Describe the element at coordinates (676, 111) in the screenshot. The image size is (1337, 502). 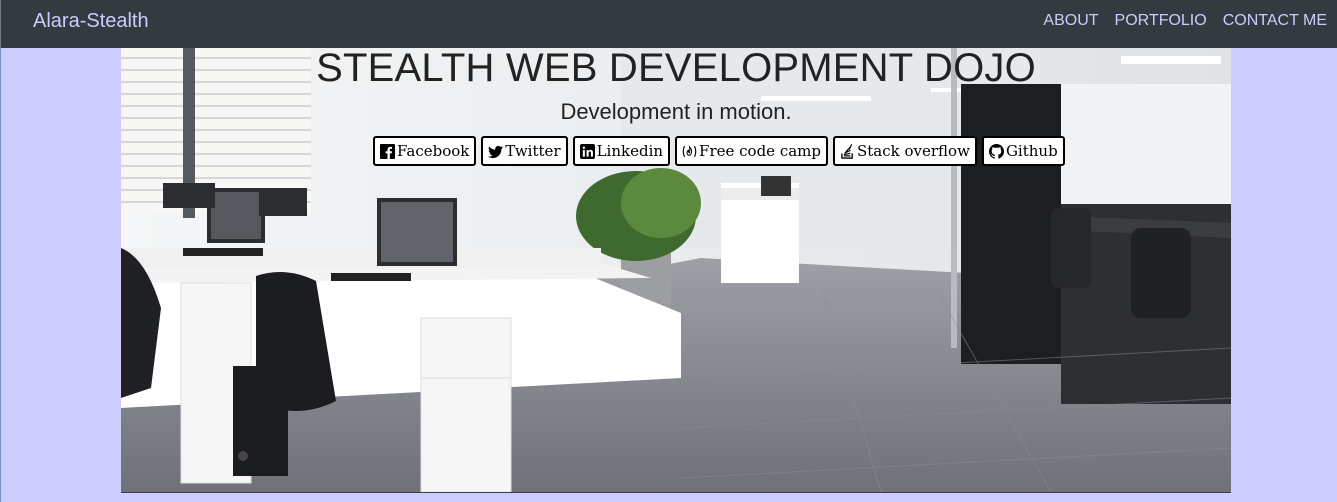
I see `page-subtitle: Development in motion.` at that location.